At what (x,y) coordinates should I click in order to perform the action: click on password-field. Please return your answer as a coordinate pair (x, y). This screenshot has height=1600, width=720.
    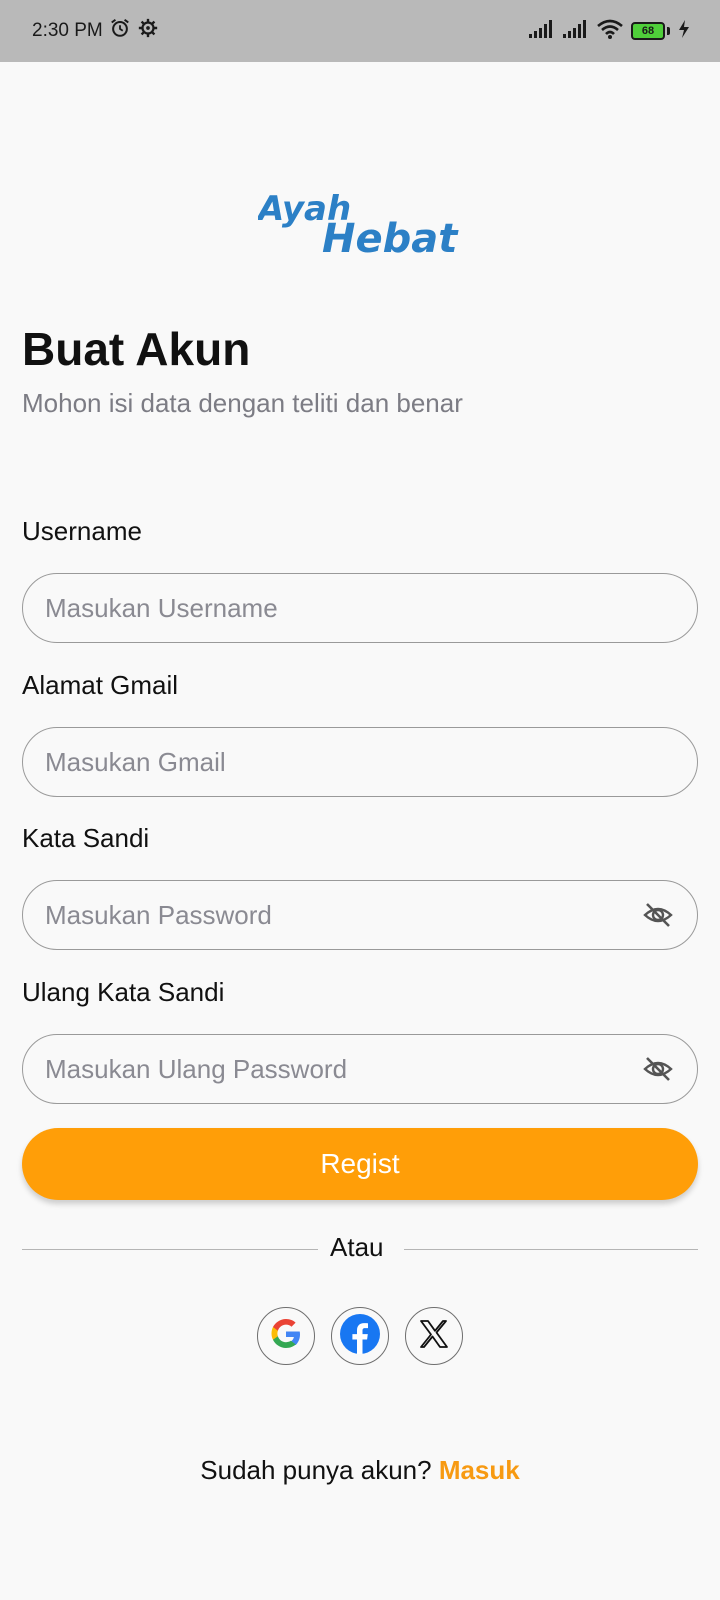
    Looking at the image, I should click on (360, 915).